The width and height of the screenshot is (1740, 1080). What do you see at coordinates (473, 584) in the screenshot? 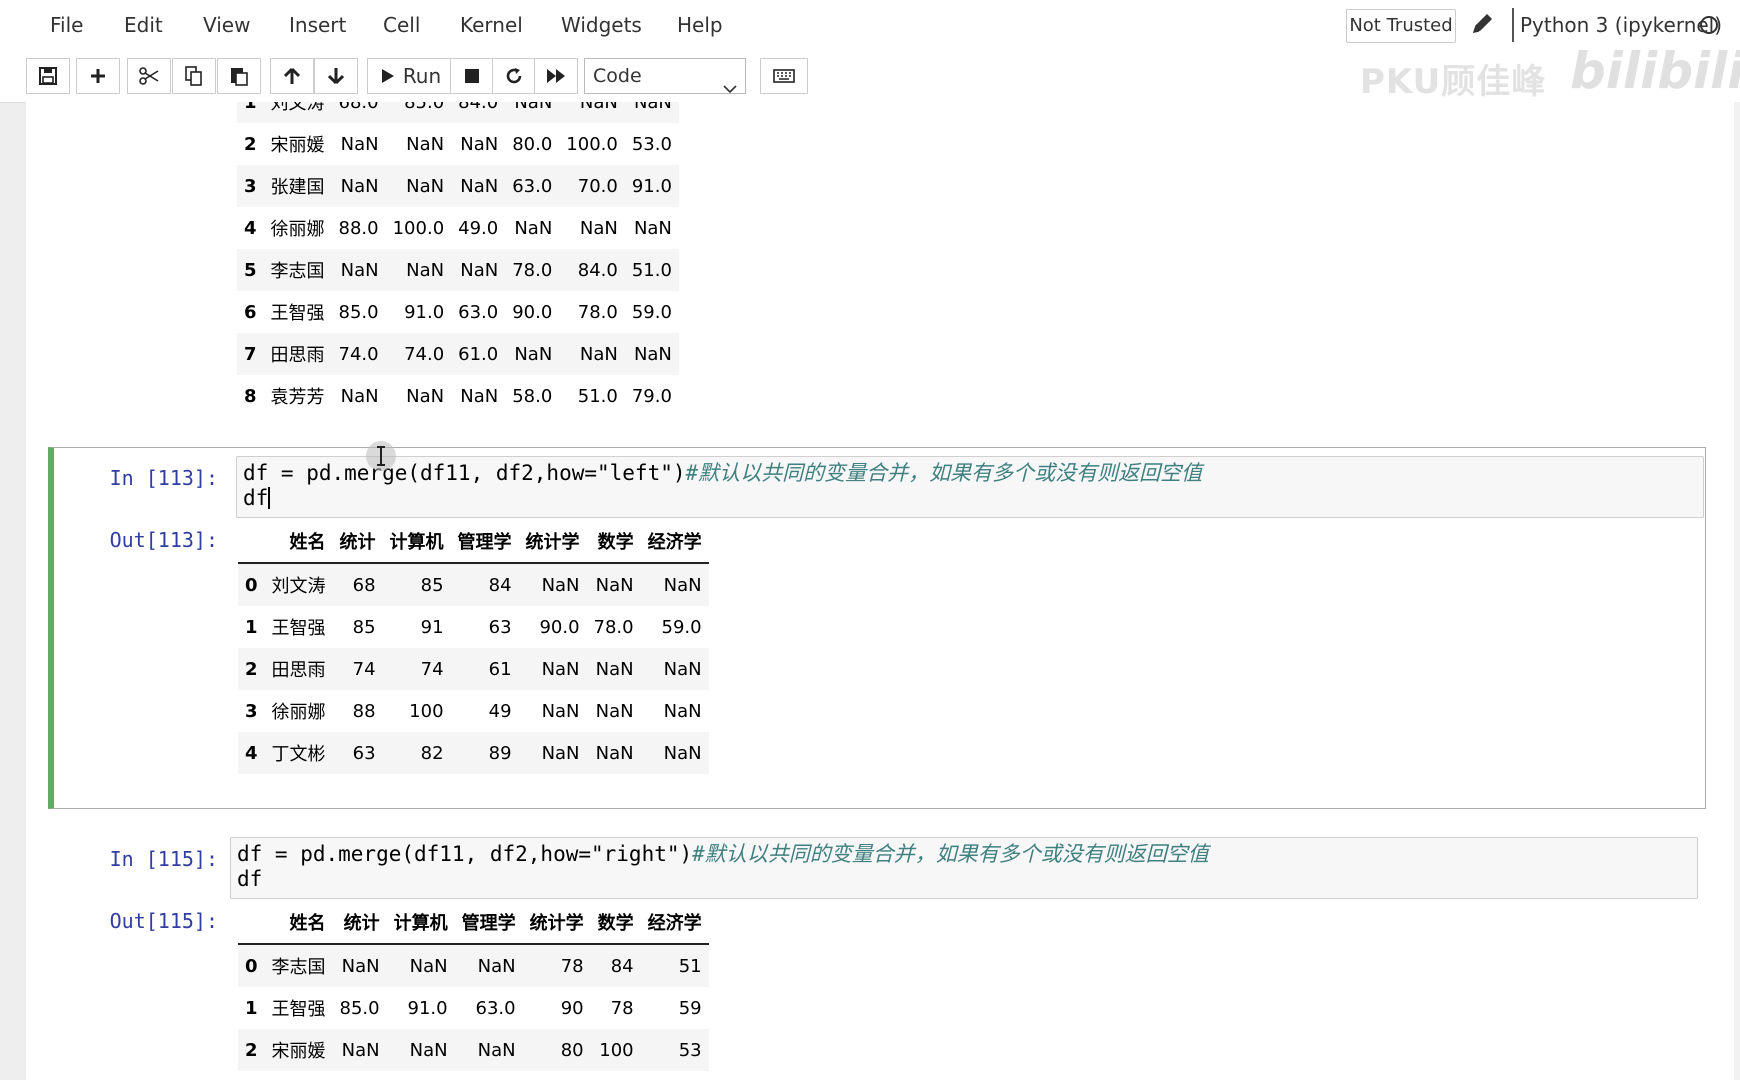
I see `table-row: 0 刘文涛 68 85 84 NaN NaN NaN` at bounding box center [473, 584].